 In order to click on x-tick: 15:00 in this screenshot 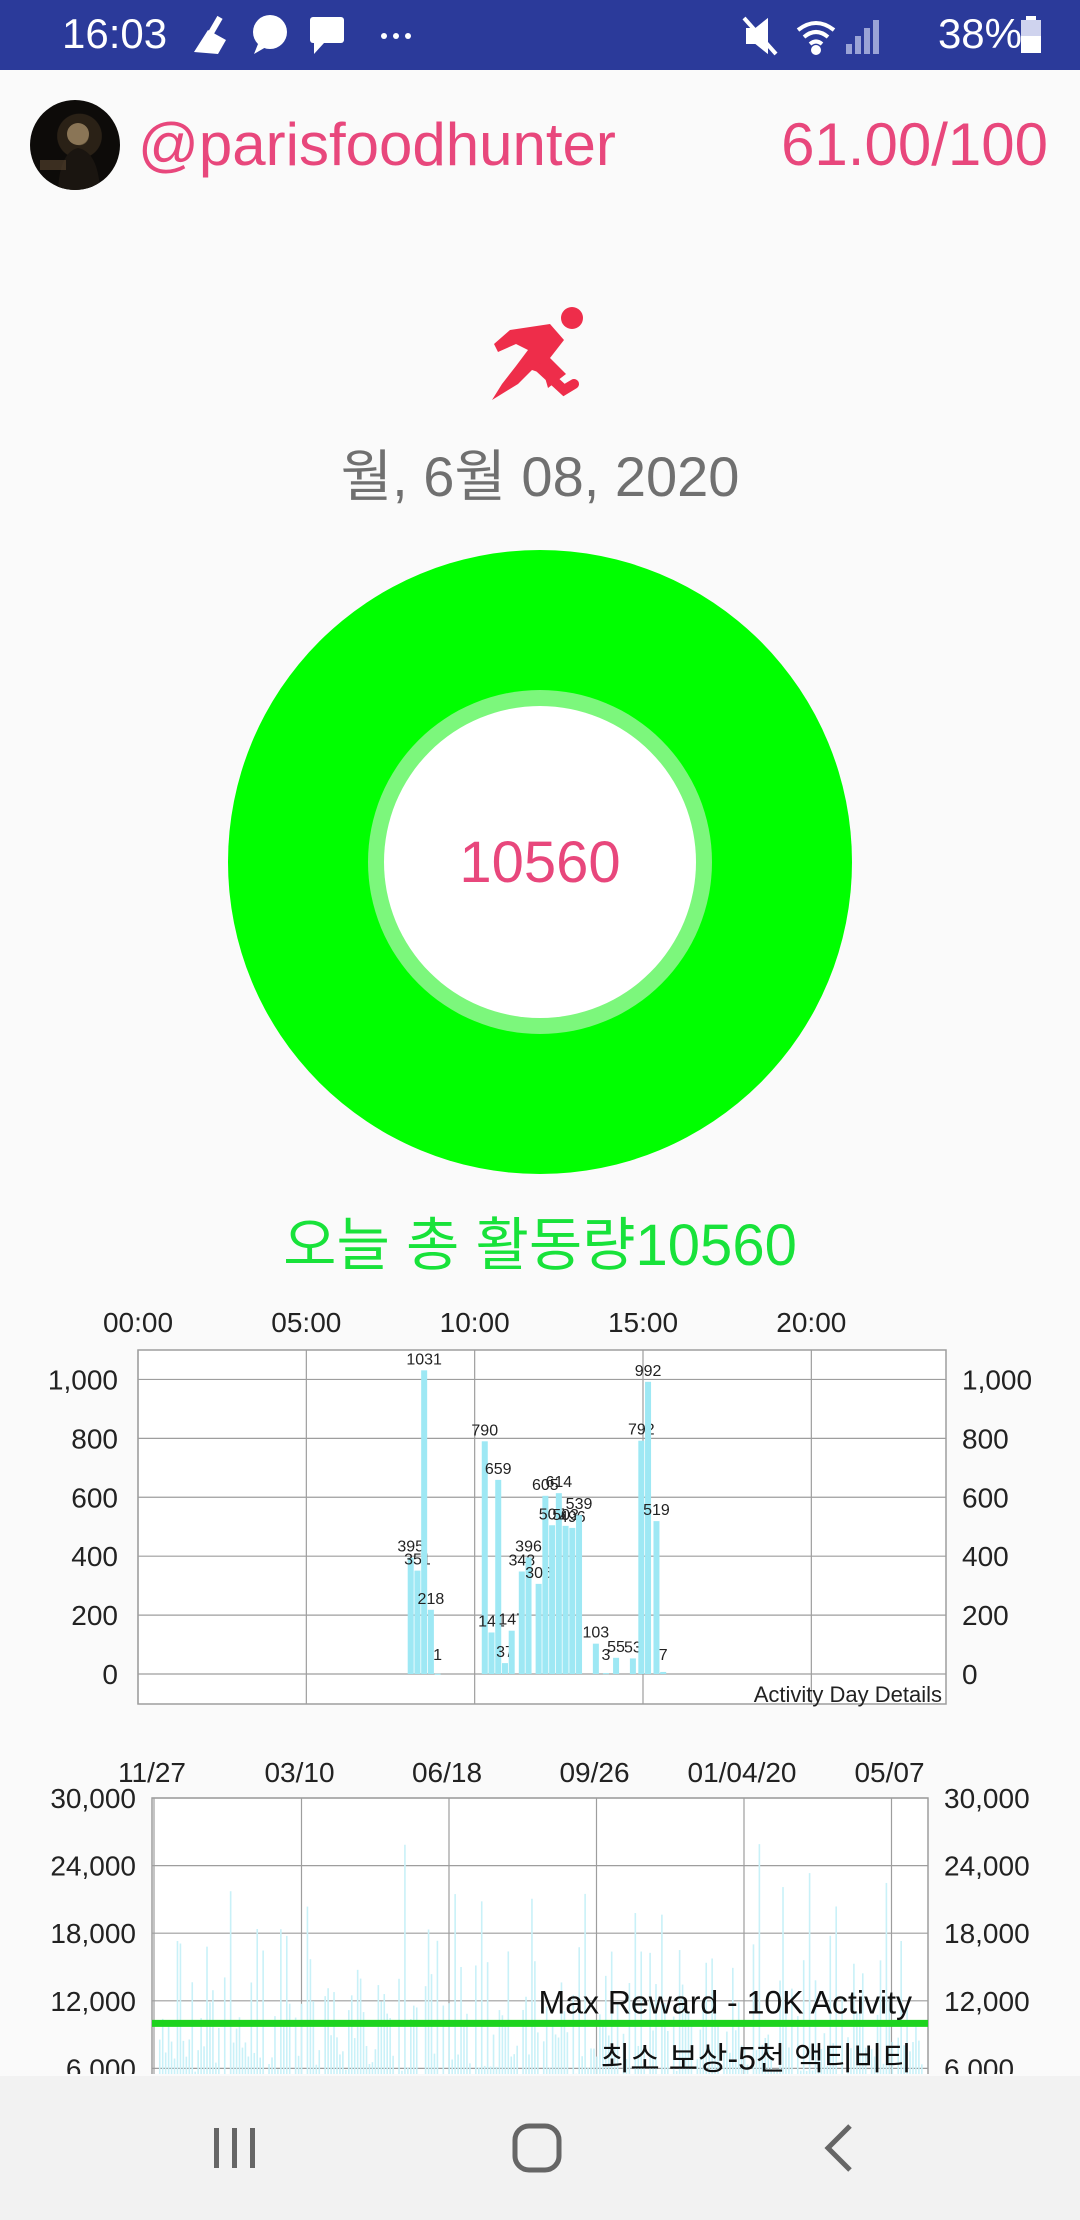, I will do `click(643, 1322)`.